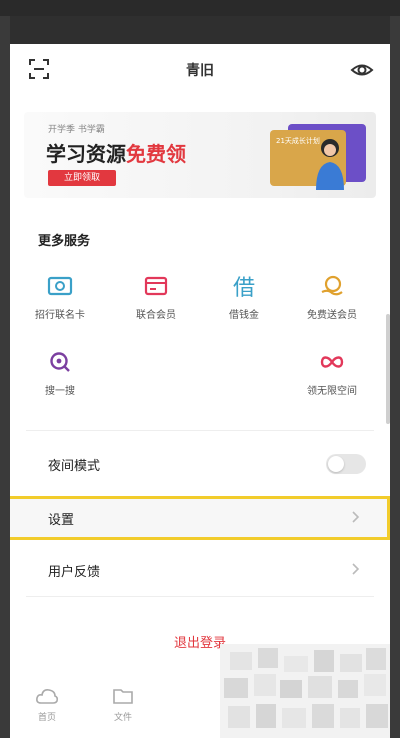  What do you see at coordinates (60, 391) in the screenshot?
I see `service-label: 搜一搜` at bounding box center [60, 391].